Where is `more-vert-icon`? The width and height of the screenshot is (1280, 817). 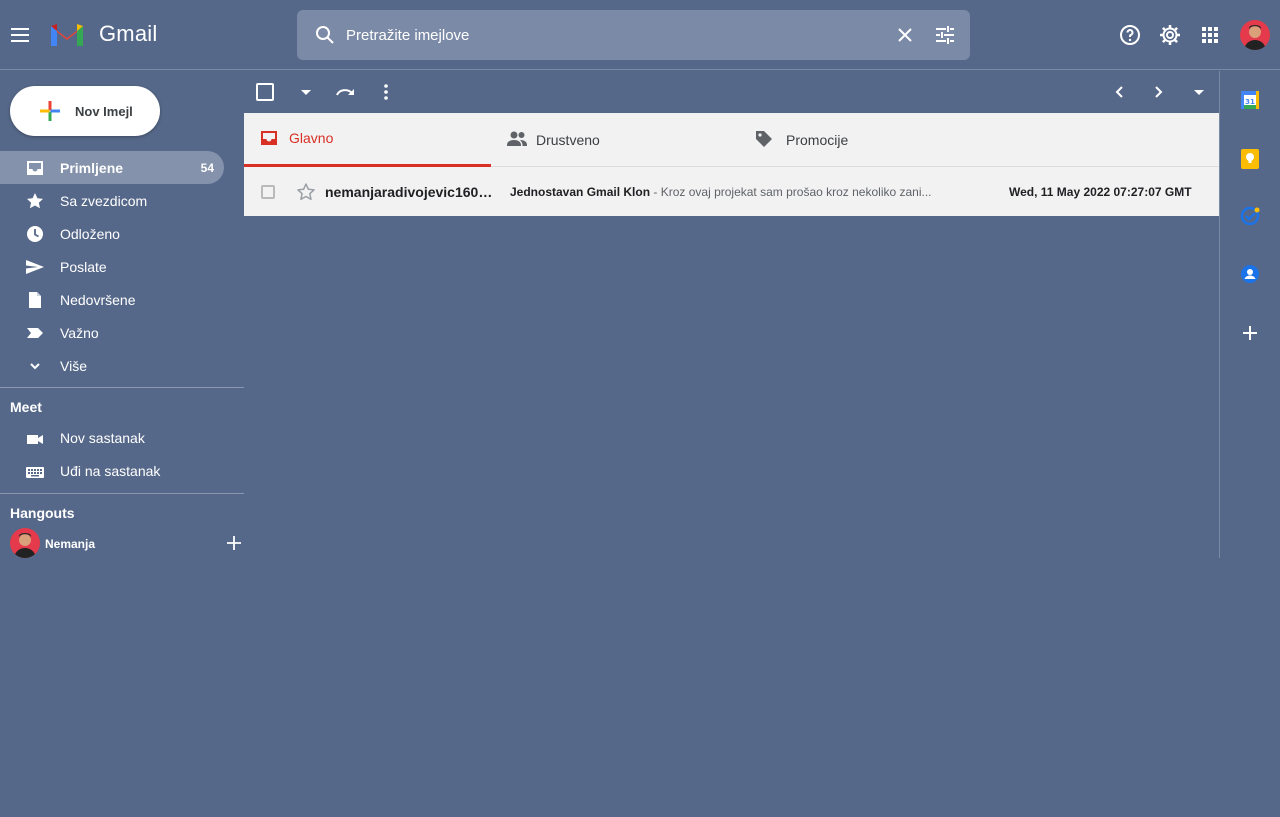
more-vert-icon is located at coordinates (386, 92).